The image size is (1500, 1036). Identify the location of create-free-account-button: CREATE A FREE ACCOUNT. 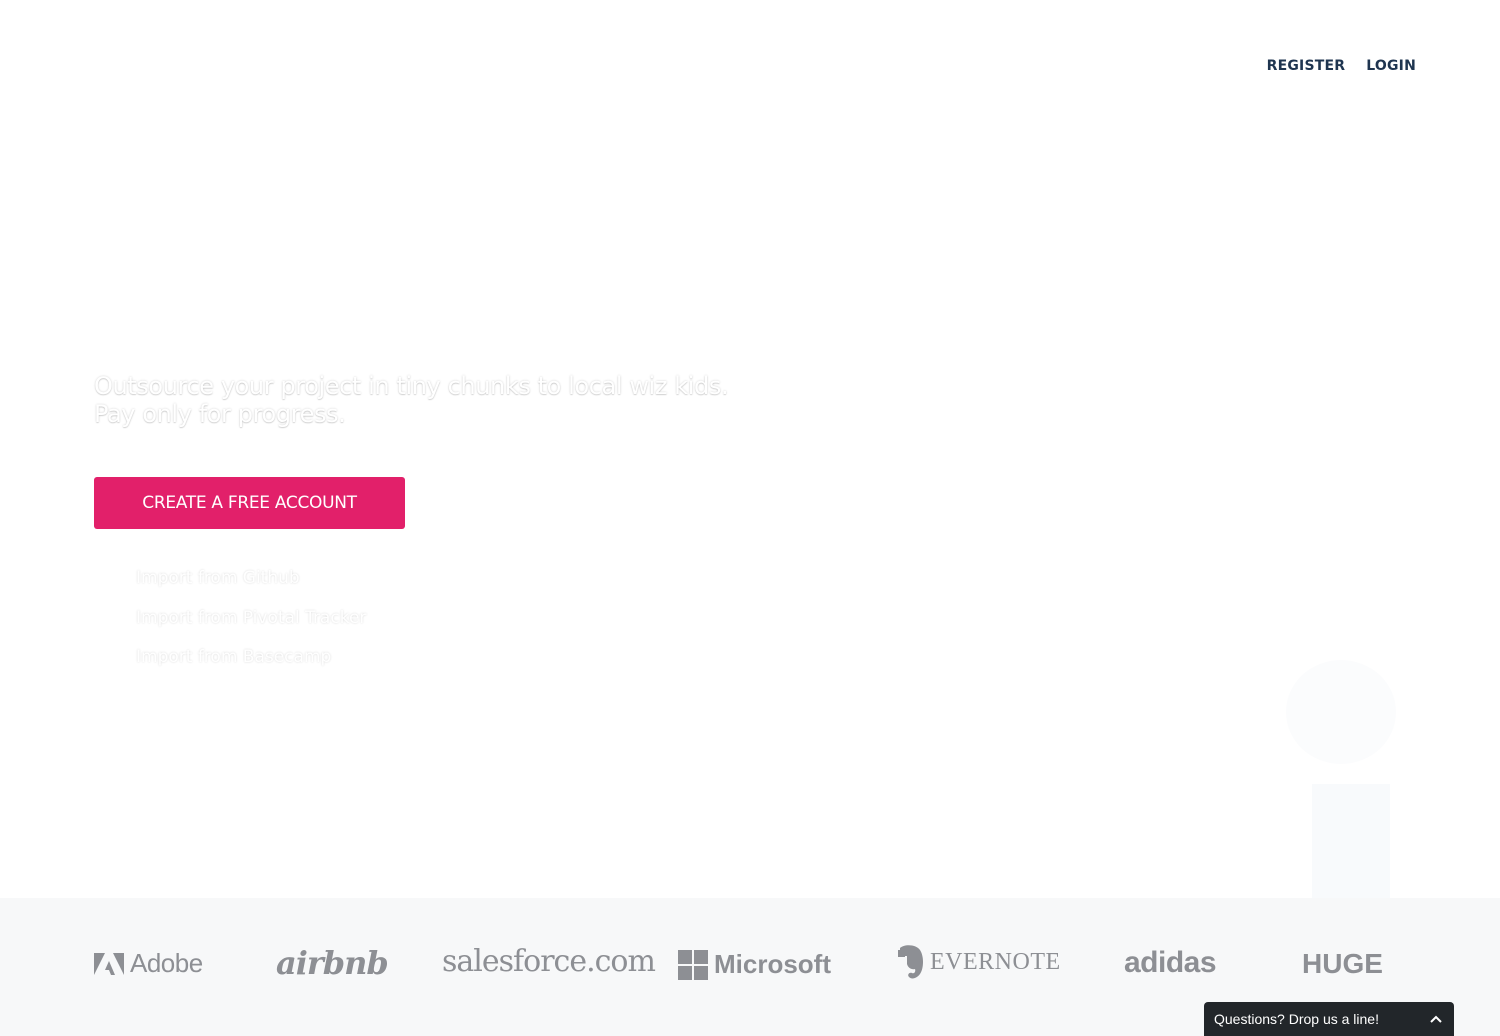
(249, 503).